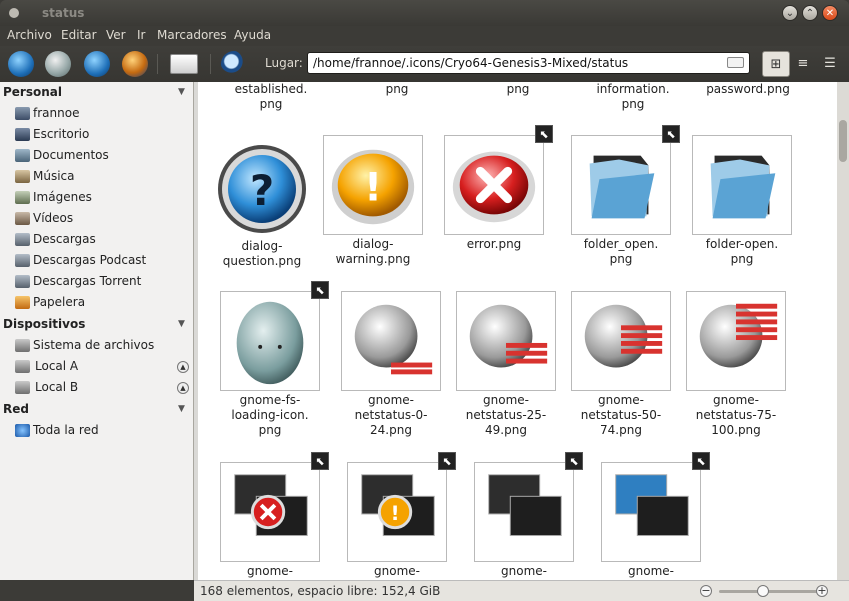  What do you see at coordinates (102, 219) in the screenshot?
I see `sidebar-item-videos: Vídeos` at bounding box center [102, 219].